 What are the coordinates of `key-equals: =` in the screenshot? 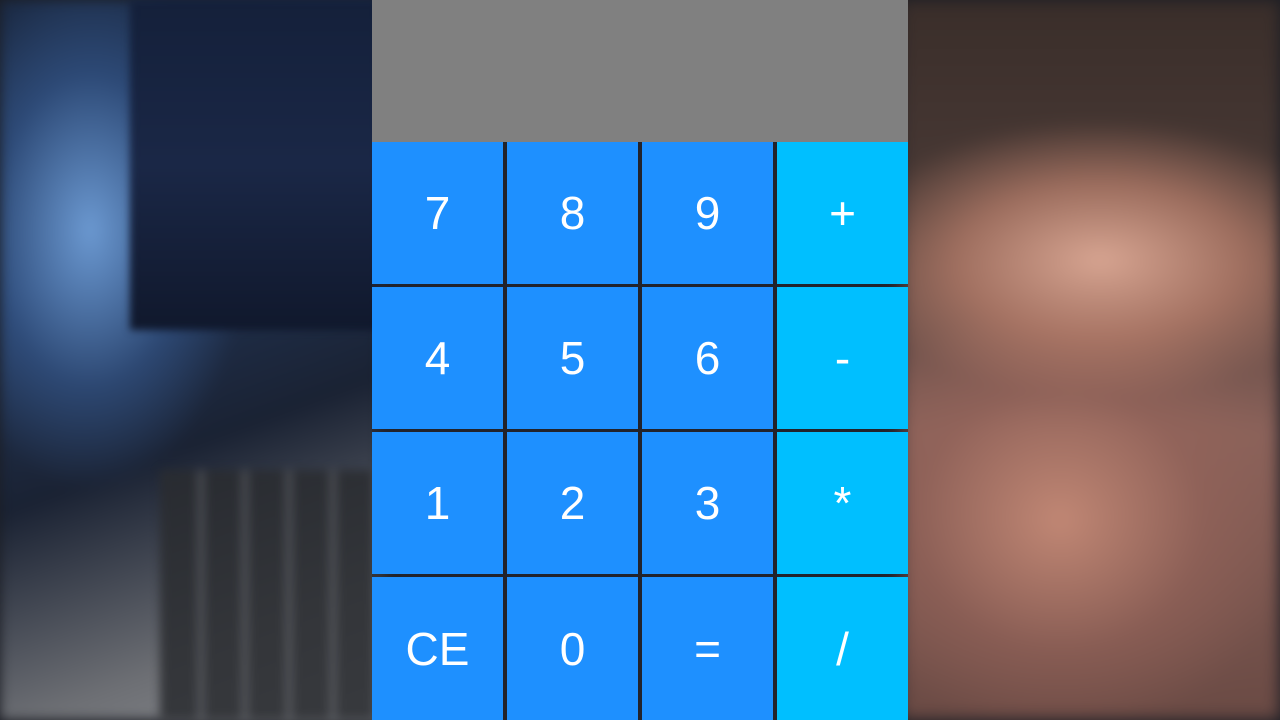 It's located at (707, 648).